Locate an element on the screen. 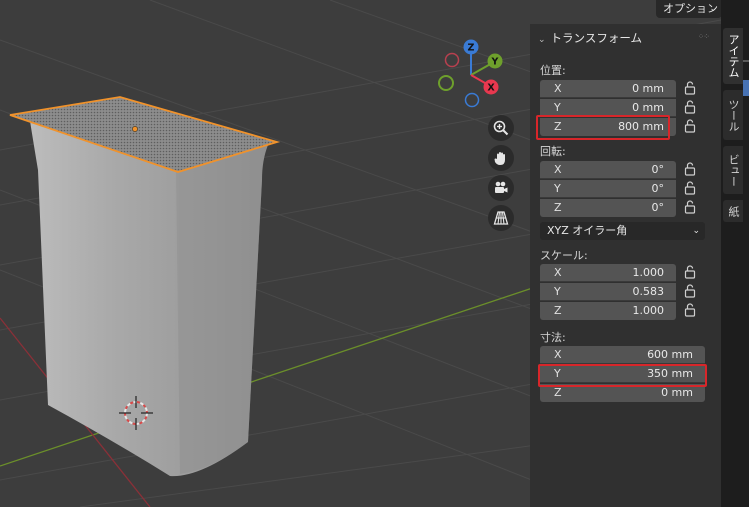 This screenshot has width=749, height=507. navigation-gizmo: Z Y X is located at coordinates (471, 74).